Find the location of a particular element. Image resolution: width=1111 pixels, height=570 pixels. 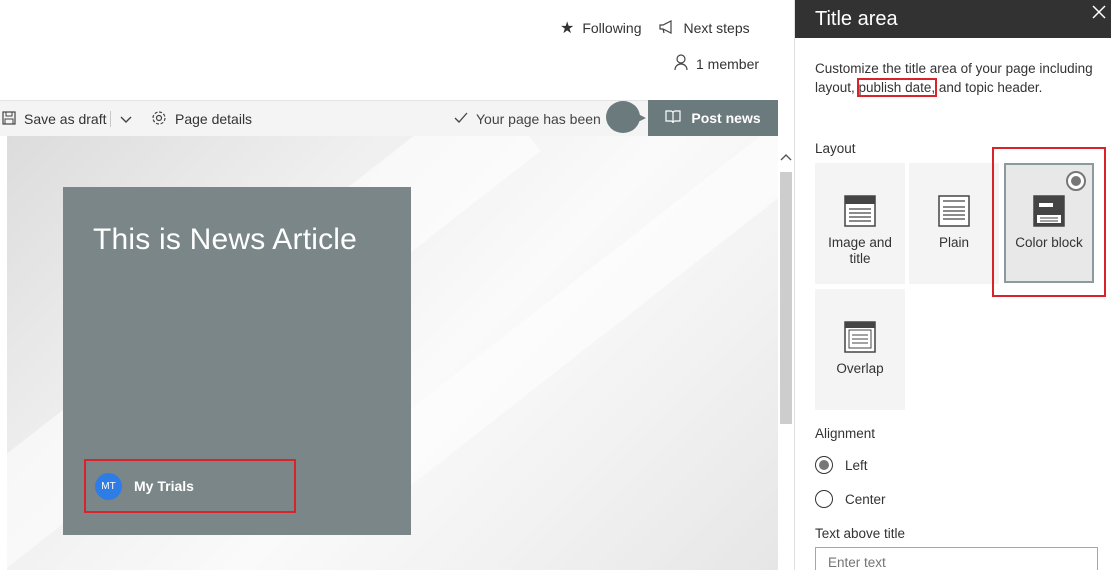

layout-option-plain: Plain is located at coordinates (954, 223).